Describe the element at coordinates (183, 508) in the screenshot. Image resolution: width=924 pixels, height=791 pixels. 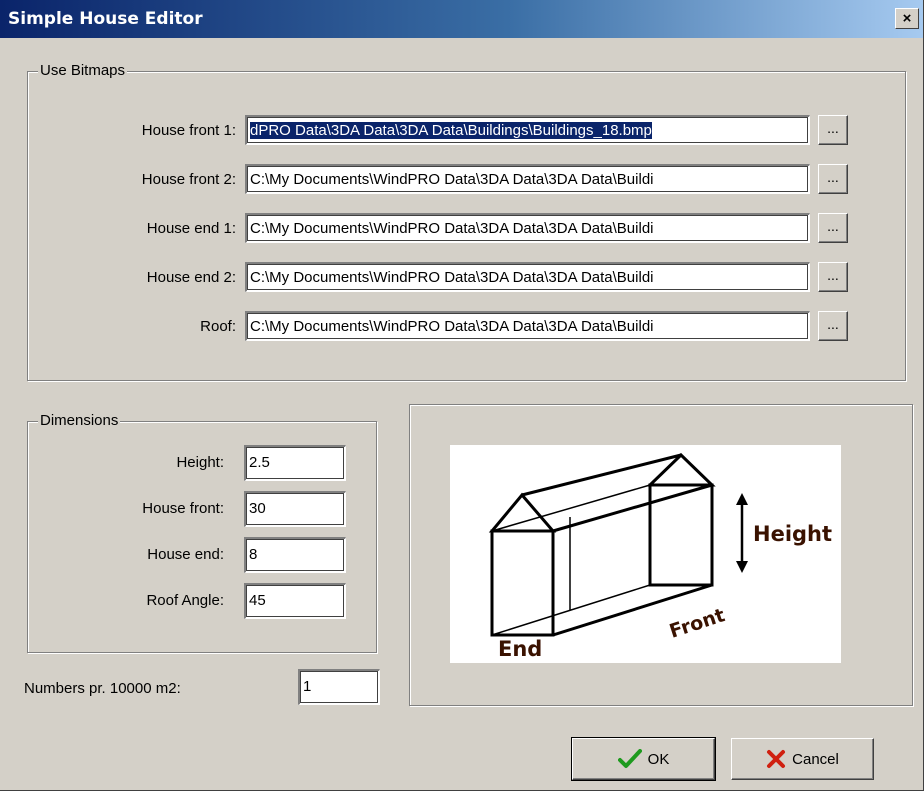
I see `house-front-label: House front:` at that location.